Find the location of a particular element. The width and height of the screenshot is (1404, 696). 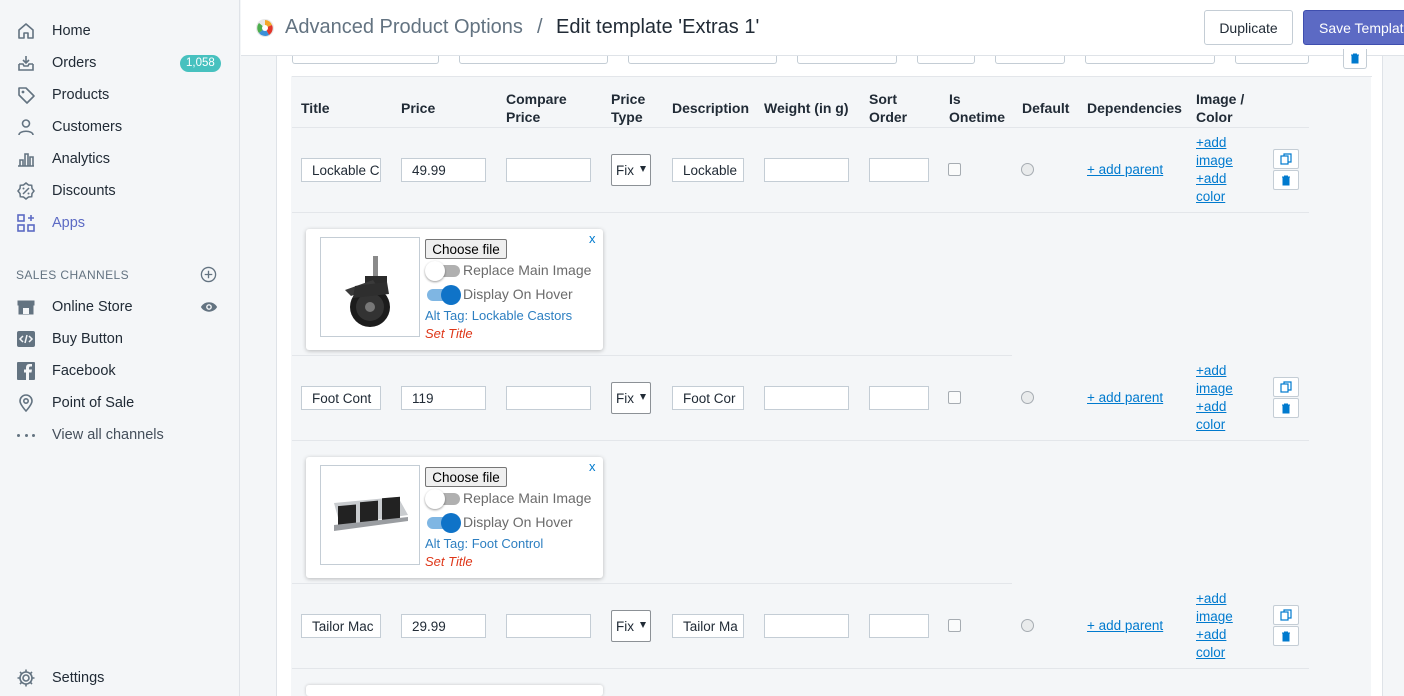

trash-icon is located at coordinates (1355, 58).